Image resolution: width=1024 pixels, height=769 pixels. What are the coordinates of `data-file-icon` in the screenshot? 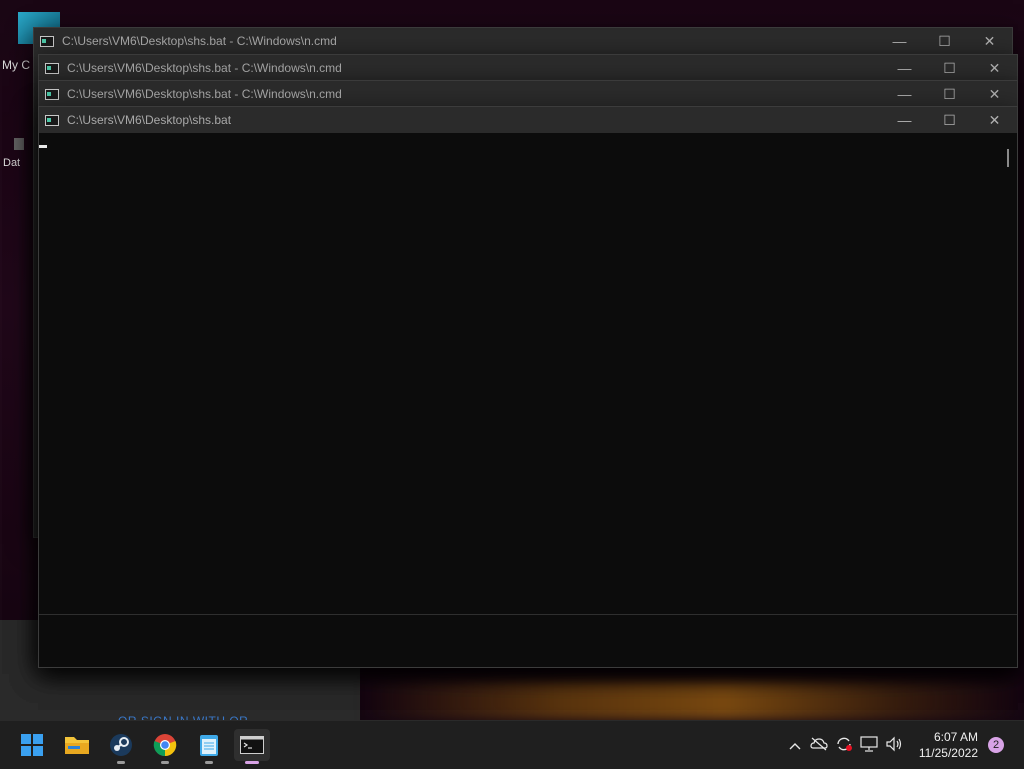 It's located at (19, 144).